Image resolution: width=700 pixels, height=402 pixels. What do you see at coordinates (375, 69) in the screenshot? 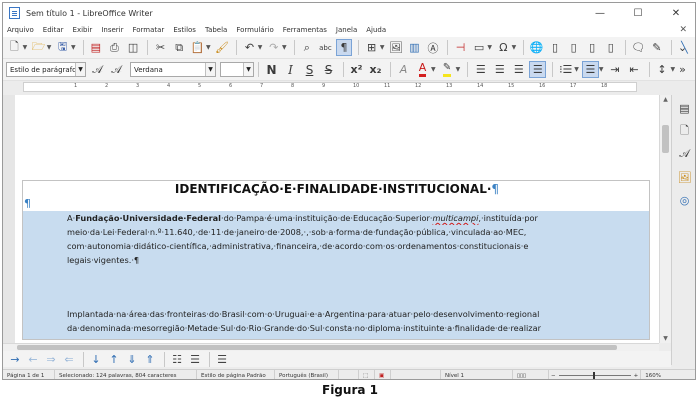
I see `subscript-button: x₂` at bounding box center [375, 69].